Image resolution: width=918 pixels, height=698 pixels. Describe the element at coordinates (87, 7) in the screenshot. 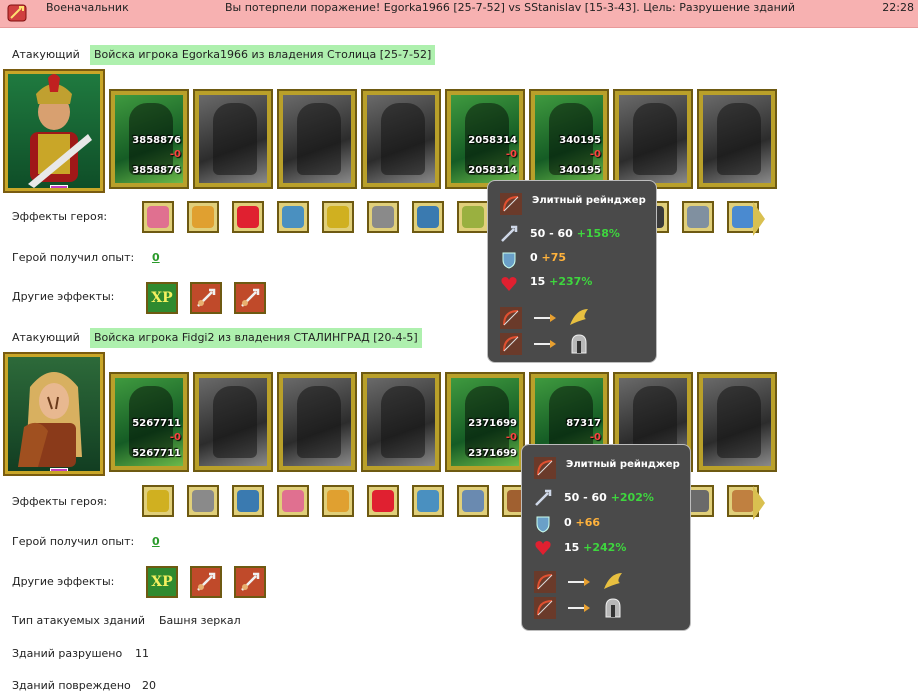

I see `player-rank: Военачальник` at that location.